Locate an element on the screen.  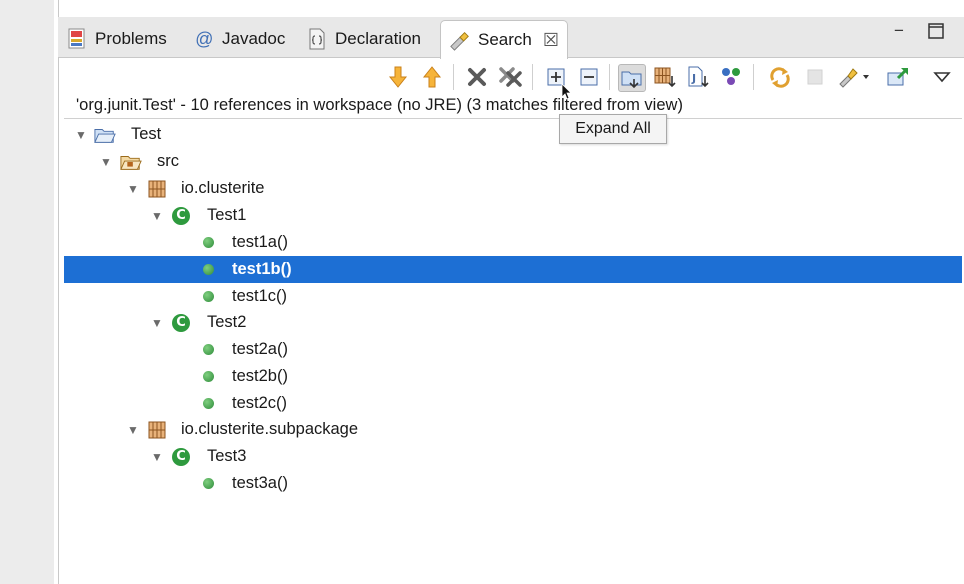
group-by-package-icon is located at coordinates (665, 77).